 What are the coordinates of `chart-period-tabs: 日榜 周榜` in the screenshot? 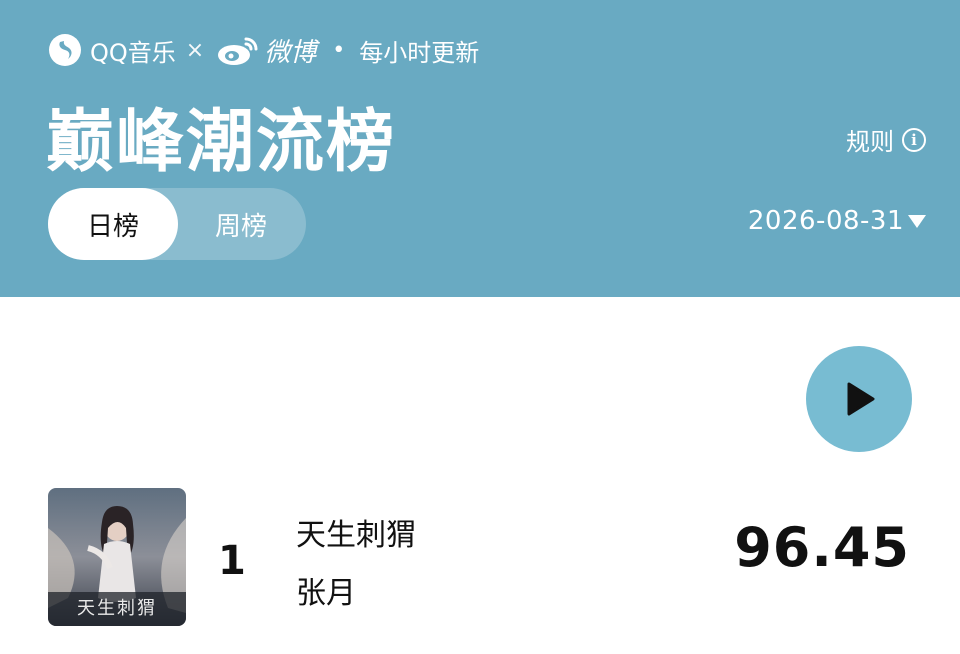 It's located at (177, 224).